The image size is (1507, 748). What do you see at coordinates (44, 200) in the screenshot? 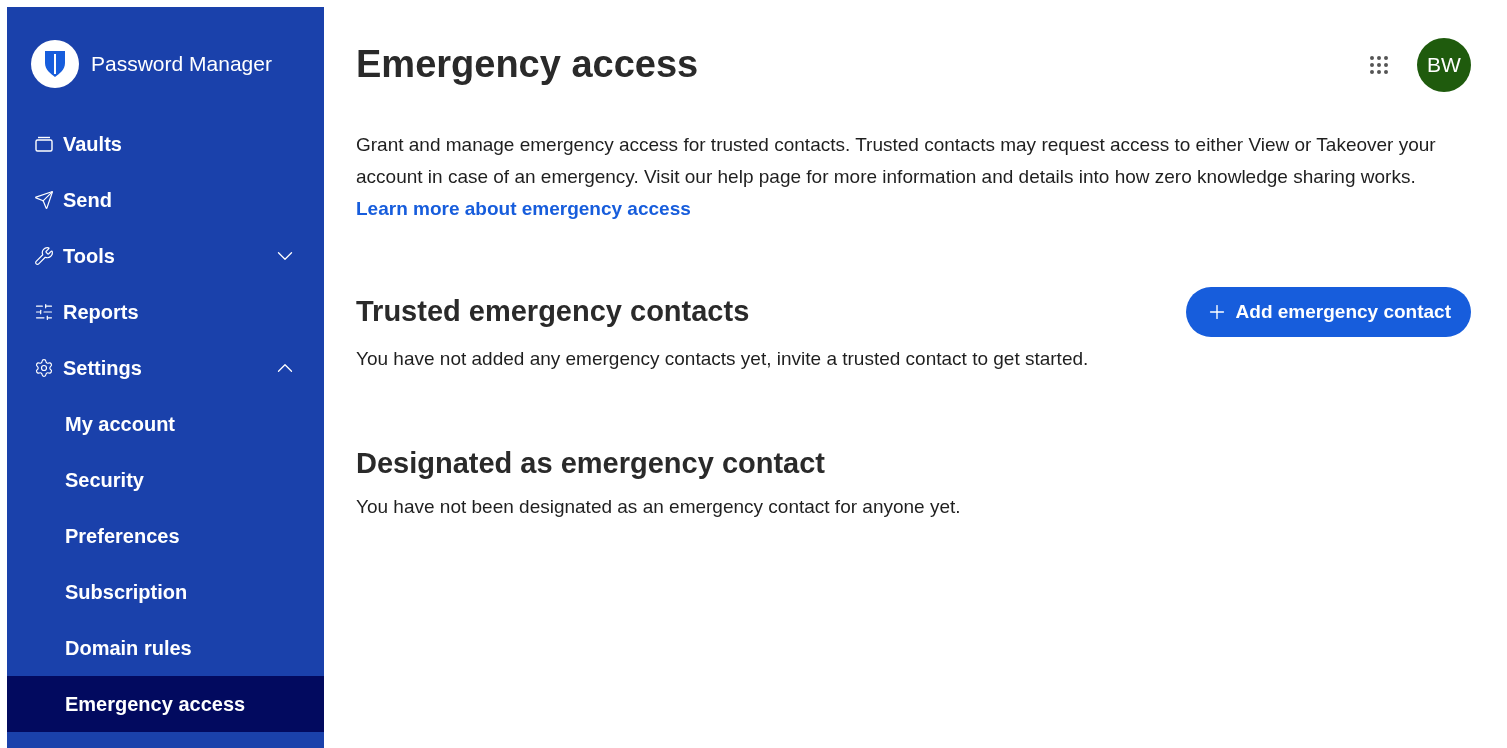
I see `paper-plane-icon` at bounding box center [44, 200].